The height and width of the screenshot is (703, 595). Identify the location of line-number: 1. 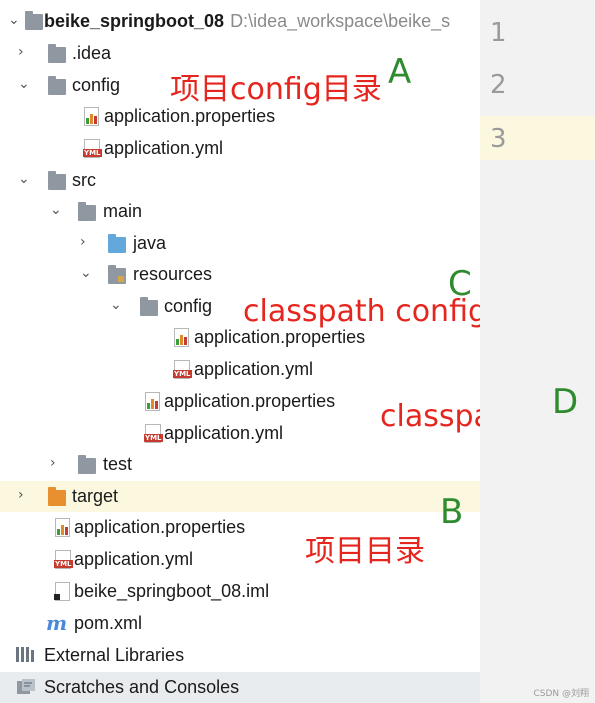
(498, 33).